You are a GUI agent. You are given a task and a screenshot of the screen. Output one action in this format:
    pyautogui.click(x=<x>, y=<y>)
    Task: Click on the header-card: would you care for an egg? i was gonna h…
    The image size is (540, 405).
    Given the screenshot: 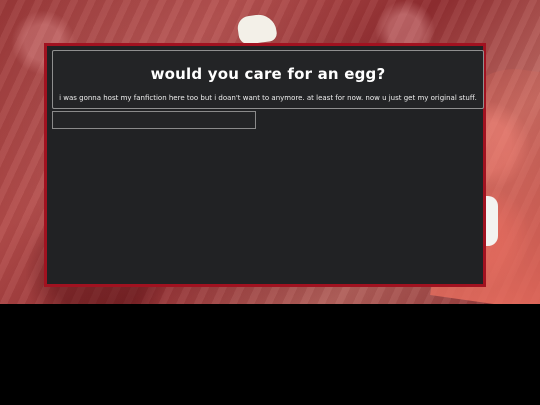 What is the action you would take?
    pyautogui.click(x=268, y=79)
    